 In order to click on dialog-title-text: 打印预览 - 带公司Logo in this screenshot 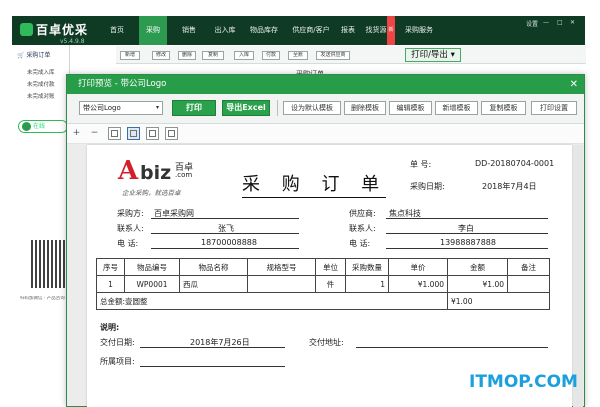, I will do `click(122, 84)`.